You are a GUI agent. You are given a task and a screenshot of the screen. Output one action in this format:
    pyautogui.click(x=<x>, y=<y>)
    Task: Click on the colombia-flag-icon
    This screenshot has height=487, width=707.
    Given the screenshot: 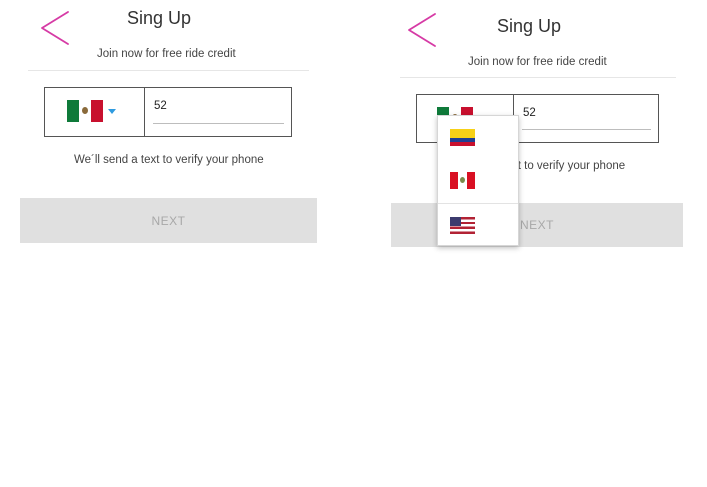 What is the action you would take?
    pyautogui.click(x=462, y=137)
    